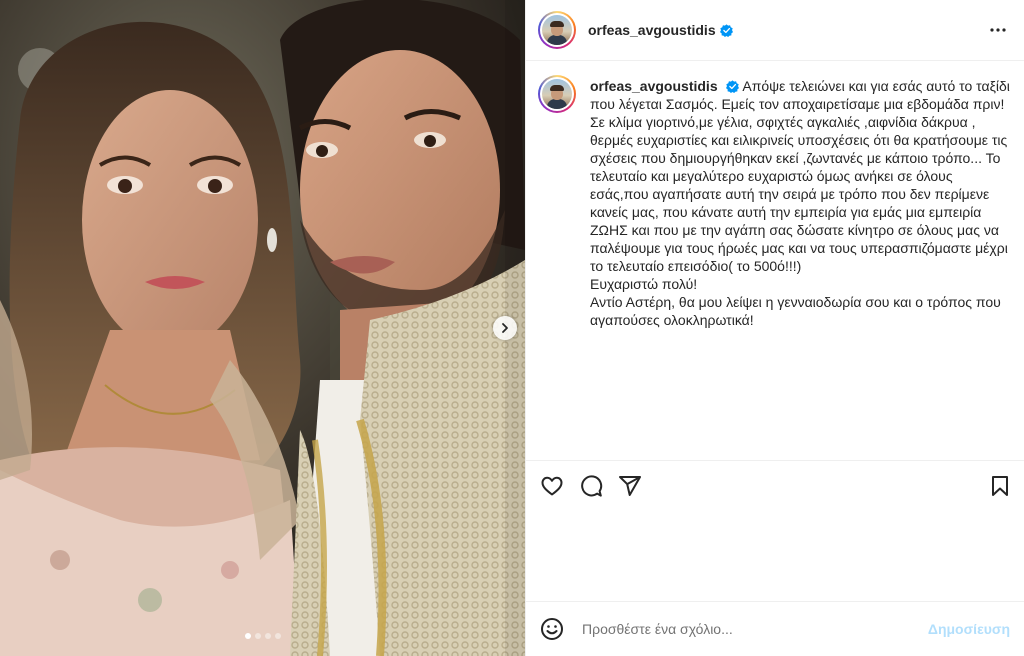 This screenshot has width=1024, height=656. I want to click on chevron-right-icon, so click(505, 328).